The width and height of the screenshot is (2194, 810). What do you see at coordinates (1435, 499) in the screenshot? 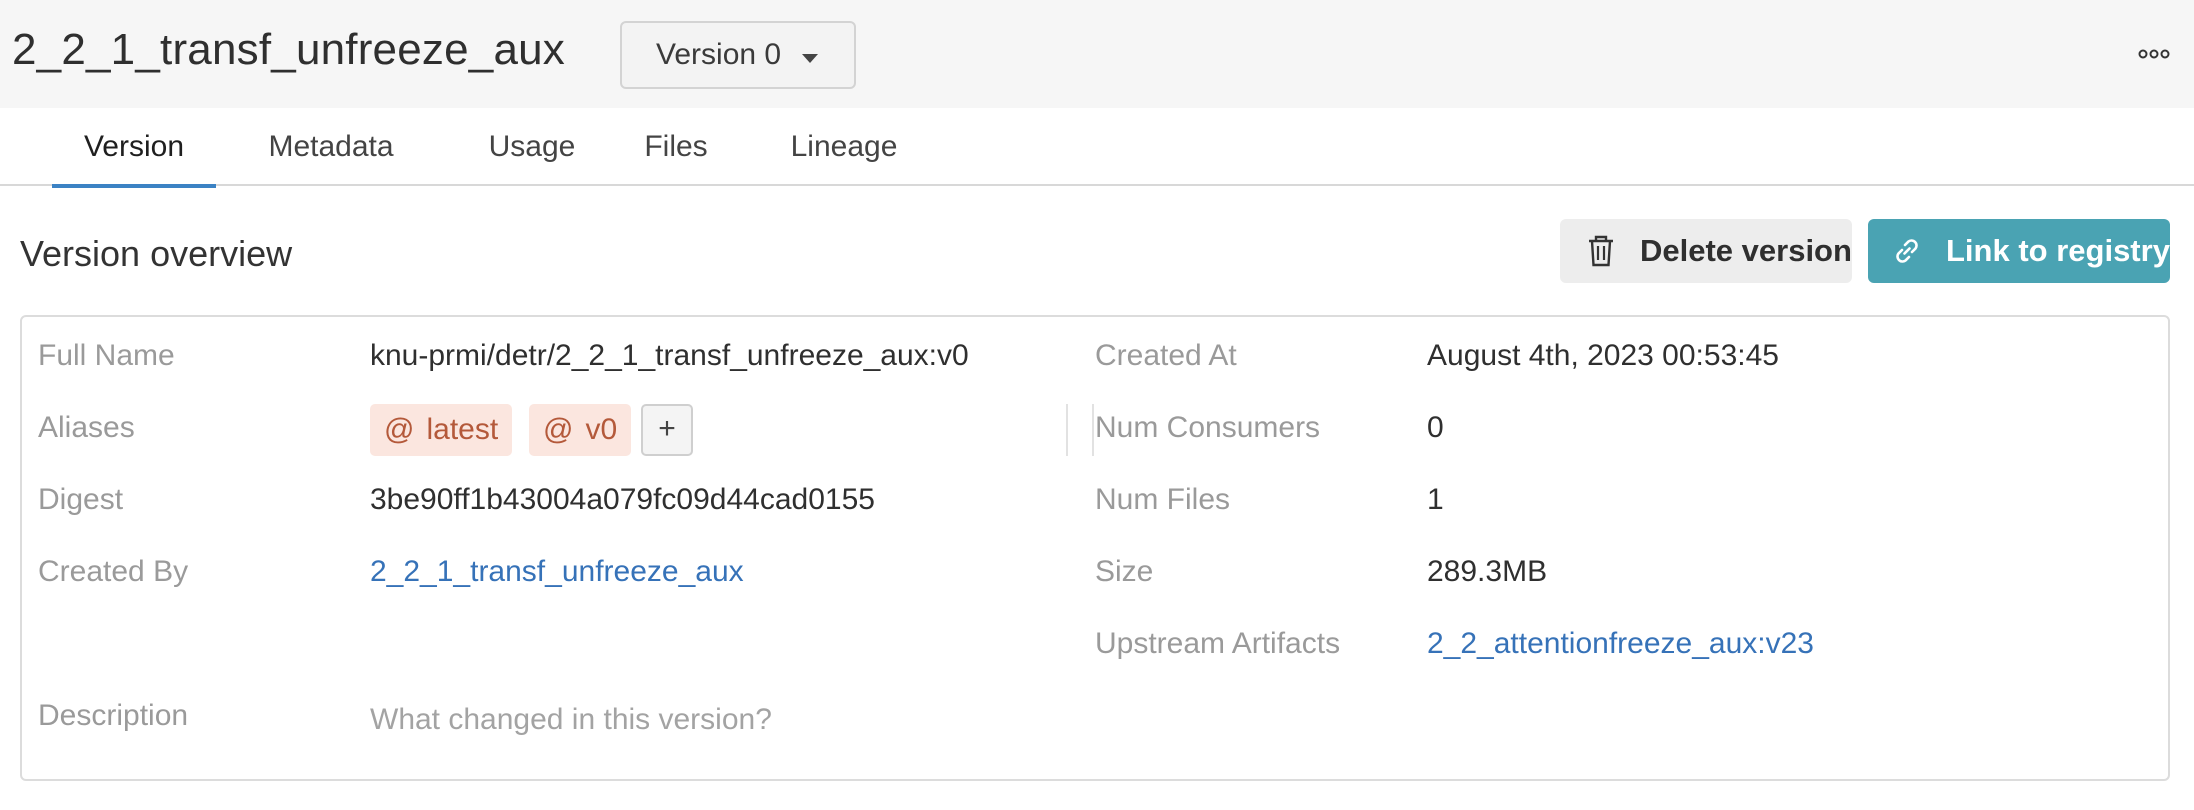
I see `num-files-value: 1` at bounding box center [1435, 499].